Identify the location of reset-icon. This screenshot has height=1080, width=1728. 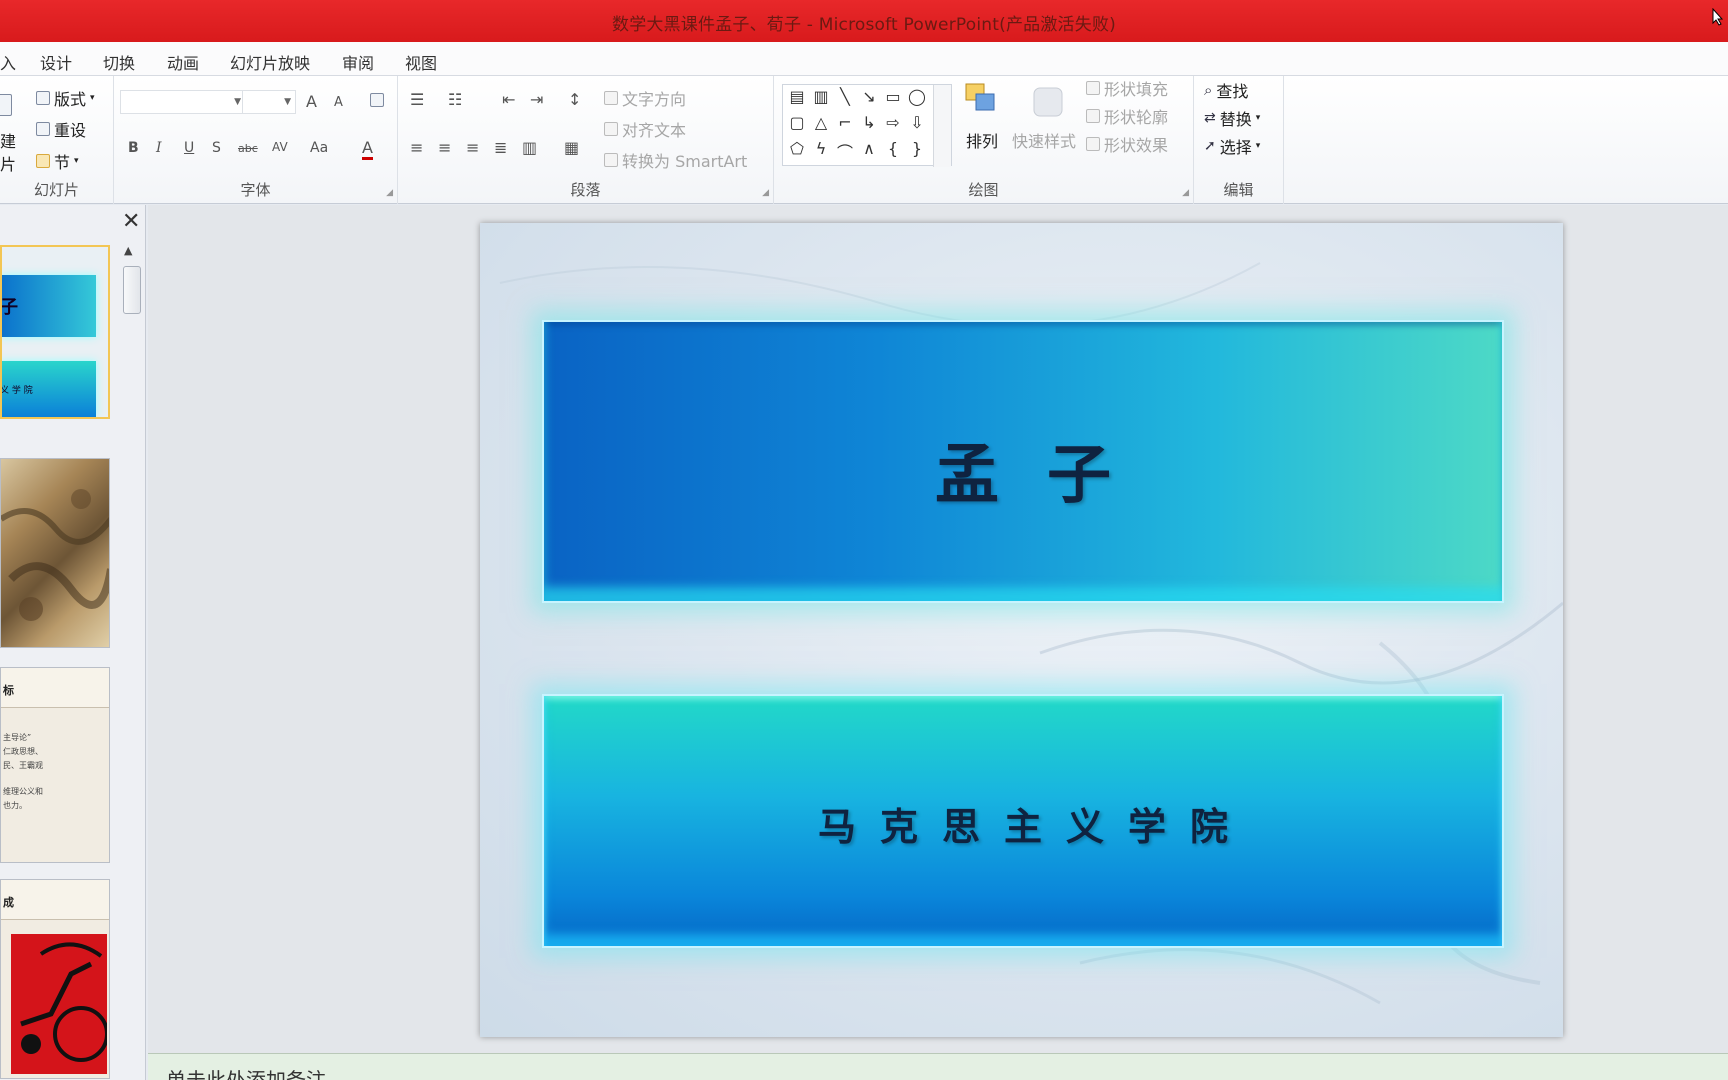
(43, 129).